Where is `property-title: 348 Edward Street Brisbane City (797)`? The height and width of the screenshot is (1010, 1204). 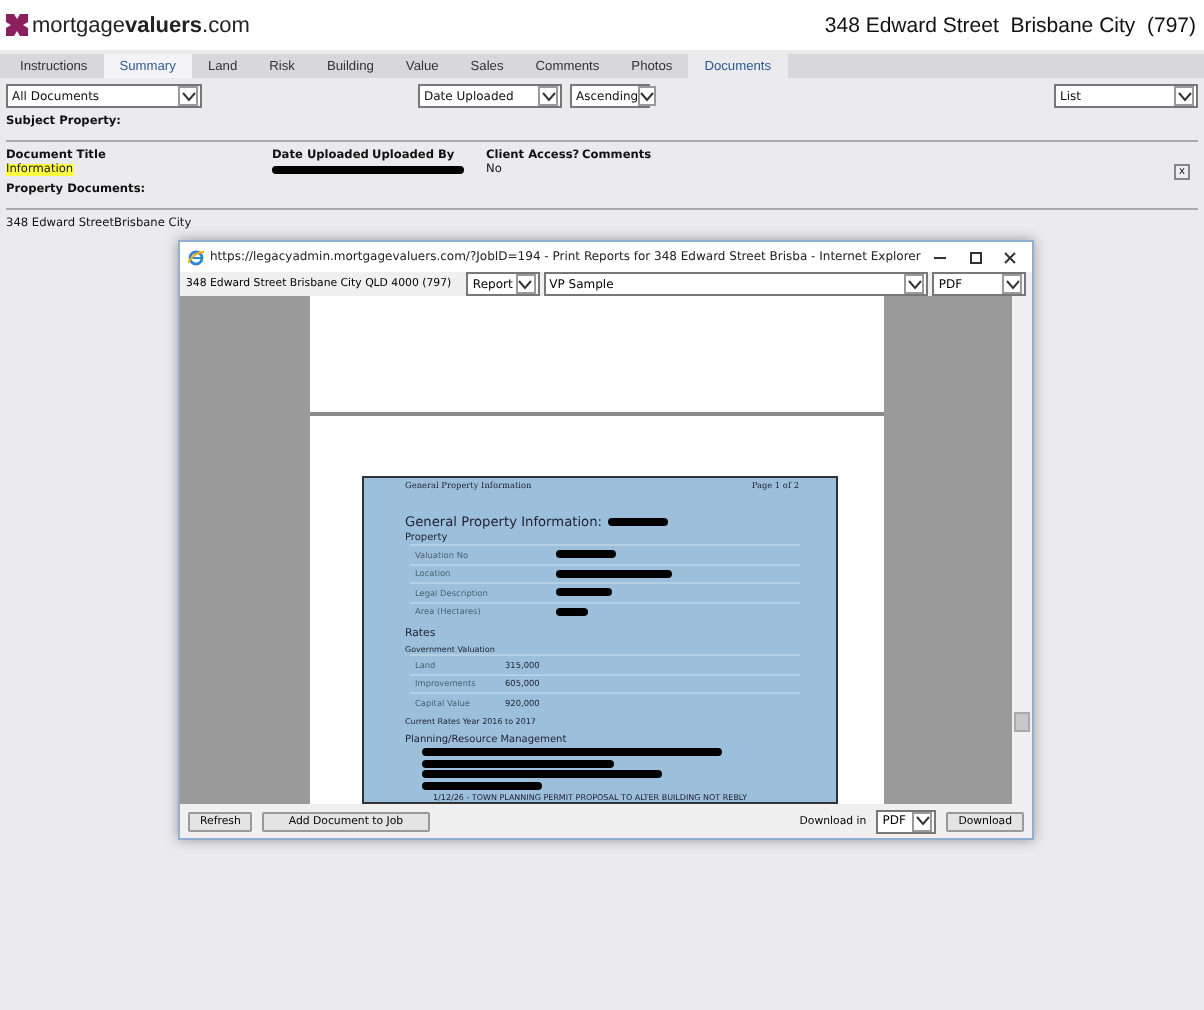
property-title: 348 Edward Street Brisbane City (797) is located at coordinates (1010, 25).